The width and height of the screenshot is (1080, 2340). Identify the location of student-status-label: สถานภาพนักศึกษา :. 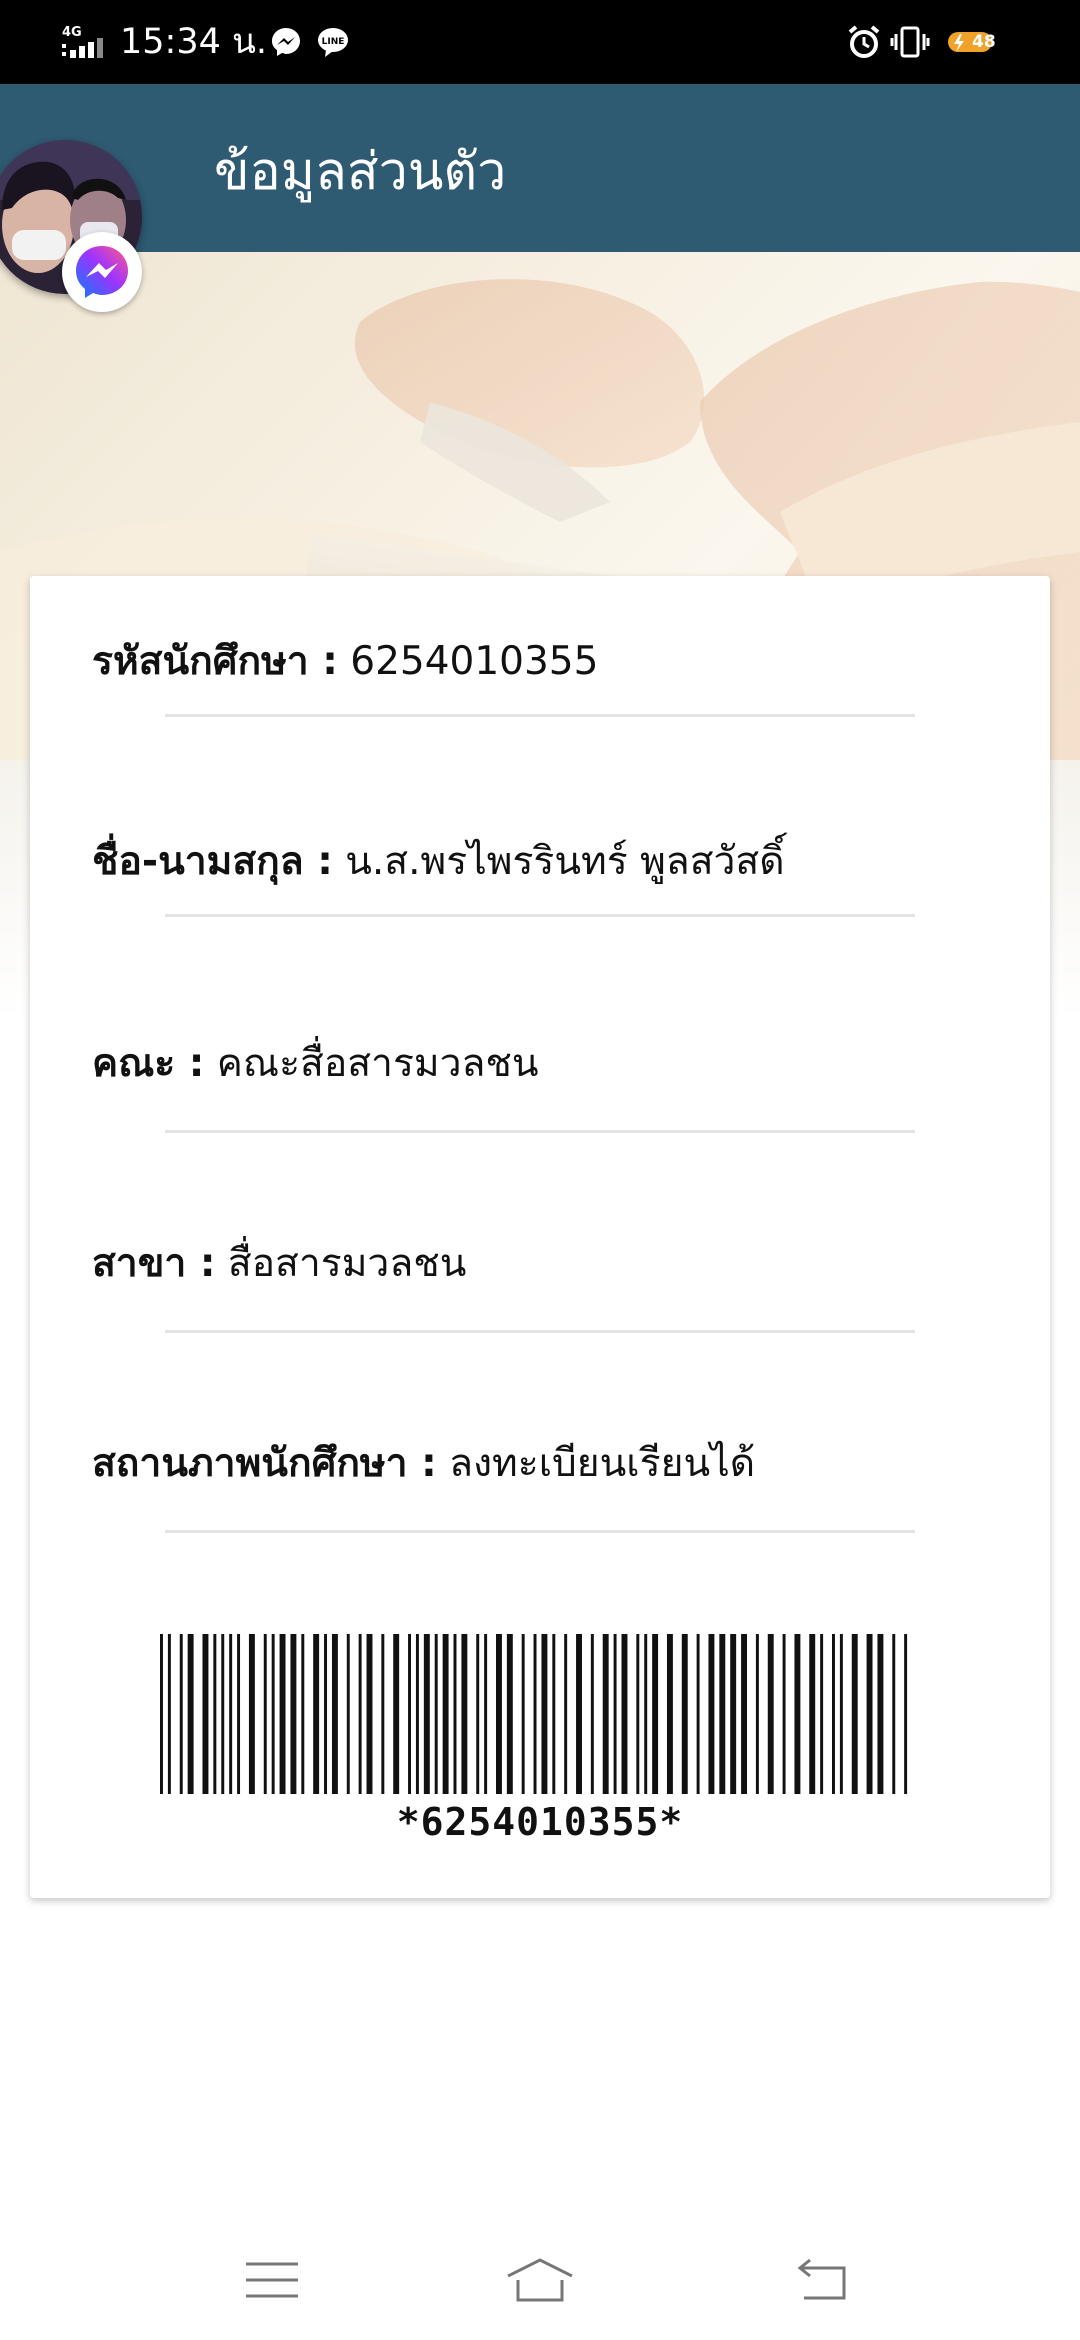
(264, 1463).